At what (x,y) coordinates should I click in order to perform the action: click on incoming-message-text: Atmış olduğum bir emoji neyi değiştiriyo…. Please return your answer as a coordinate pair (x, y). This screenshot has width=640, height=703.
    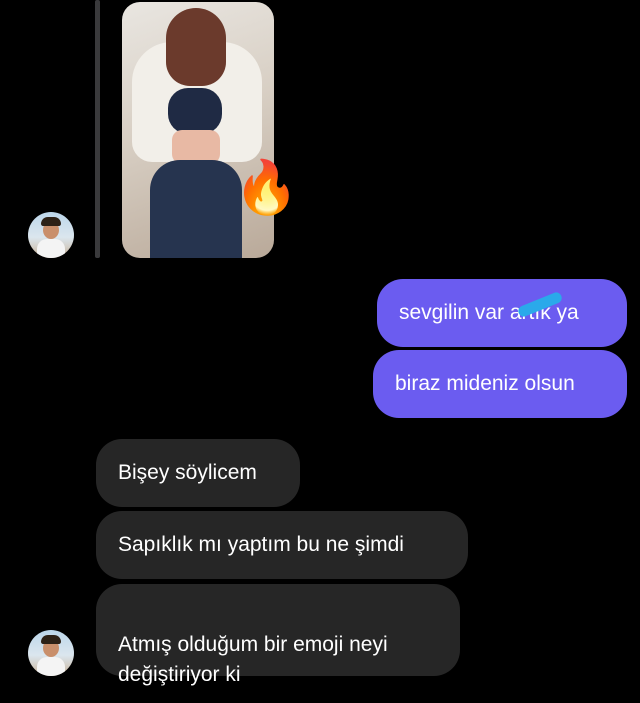
    Looking at the image, I should click on (253, 659).